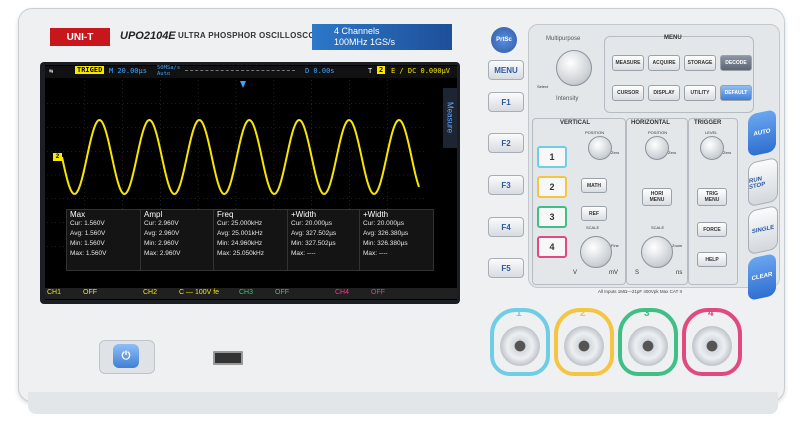  I want to click on channel-bar-state: OFF, so click(282, 292).